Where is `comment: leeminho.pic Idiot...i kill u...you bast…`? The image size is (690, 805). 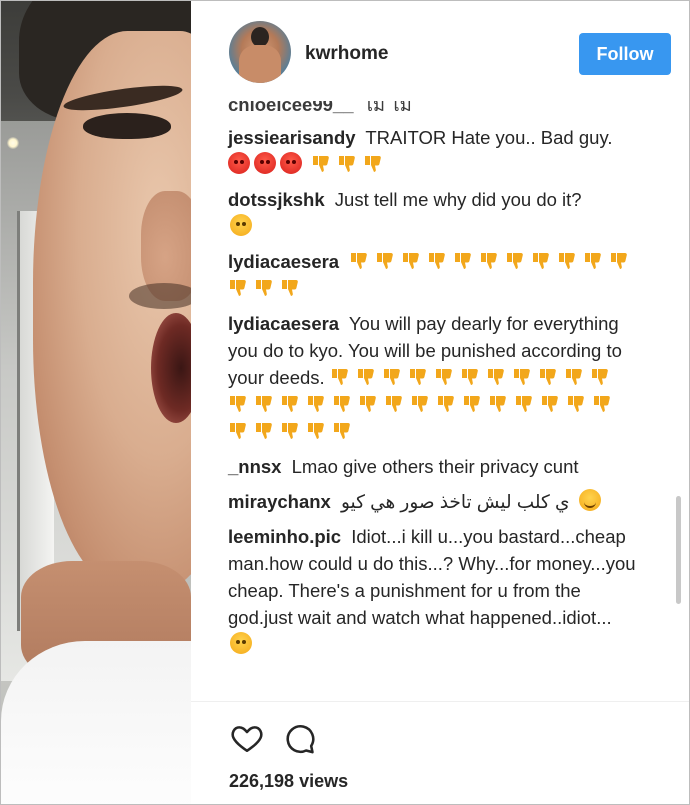
comment: leeminho.pic Idiot...i kill u...you bast… is located at coordinates (433, 590).